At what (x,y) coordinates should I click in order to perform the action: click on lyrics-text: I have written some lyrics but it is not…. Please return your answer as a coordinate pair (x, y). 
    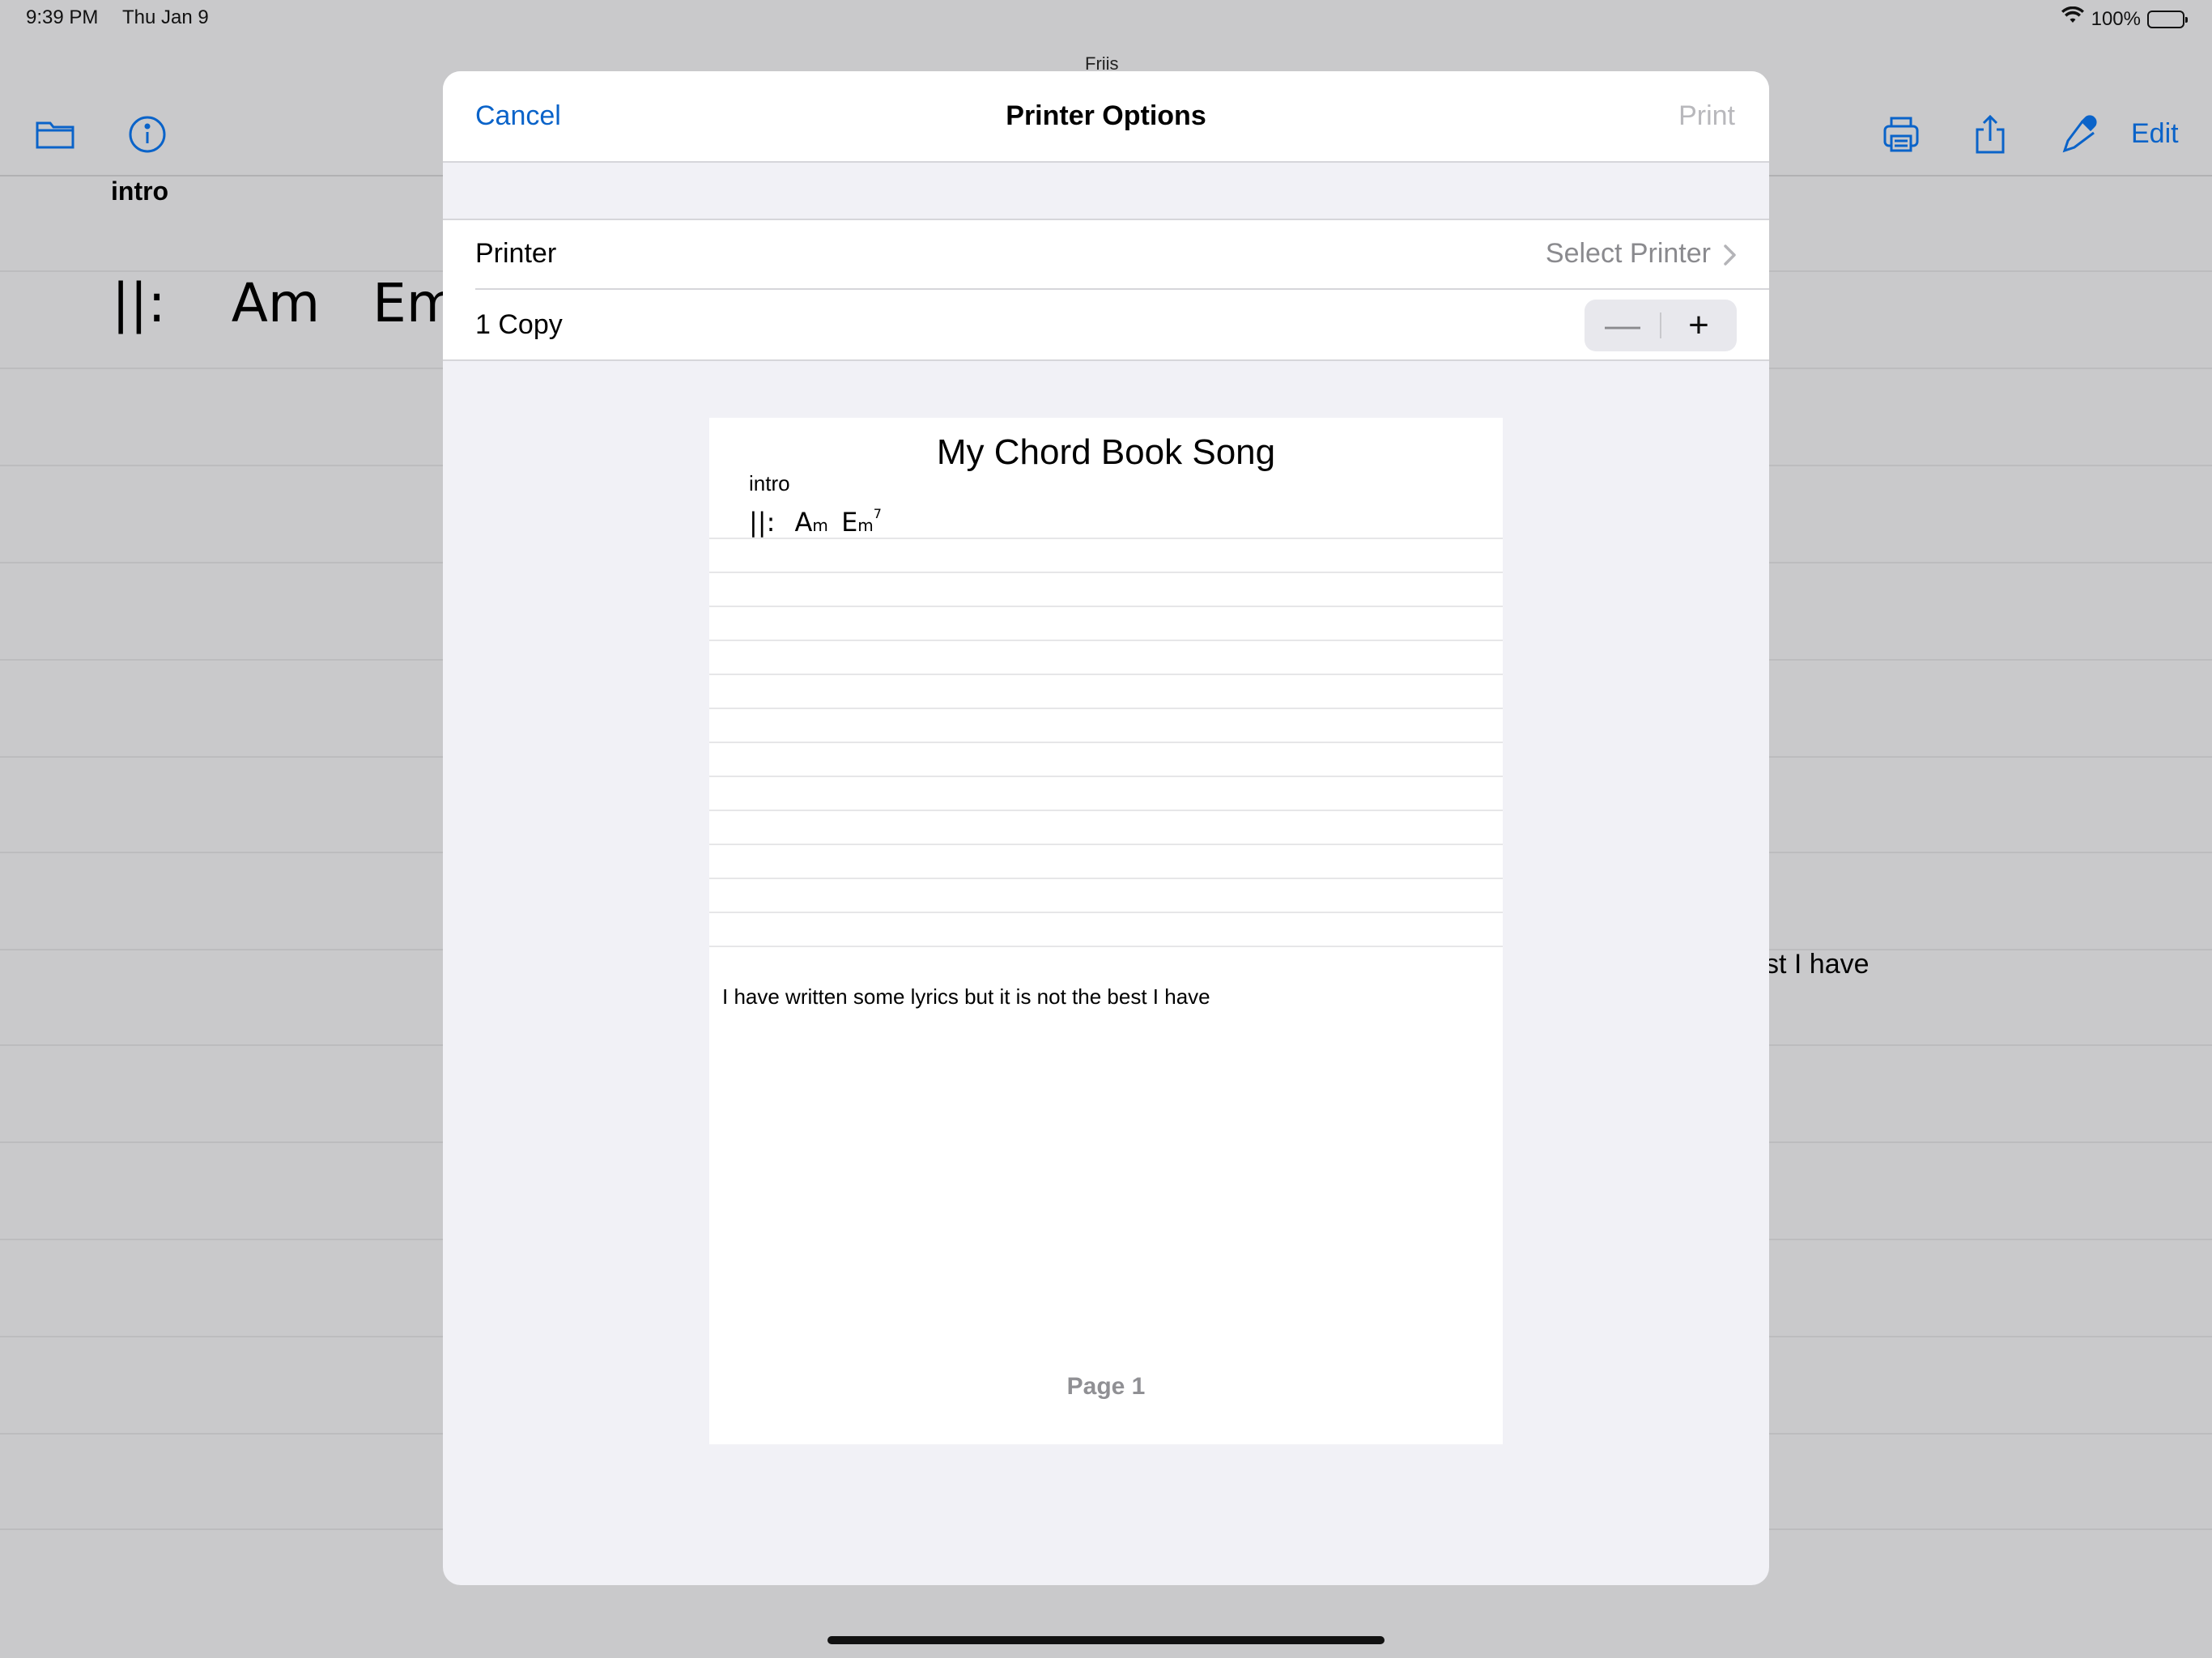
    Looking at the image, I should click on (966, 996).